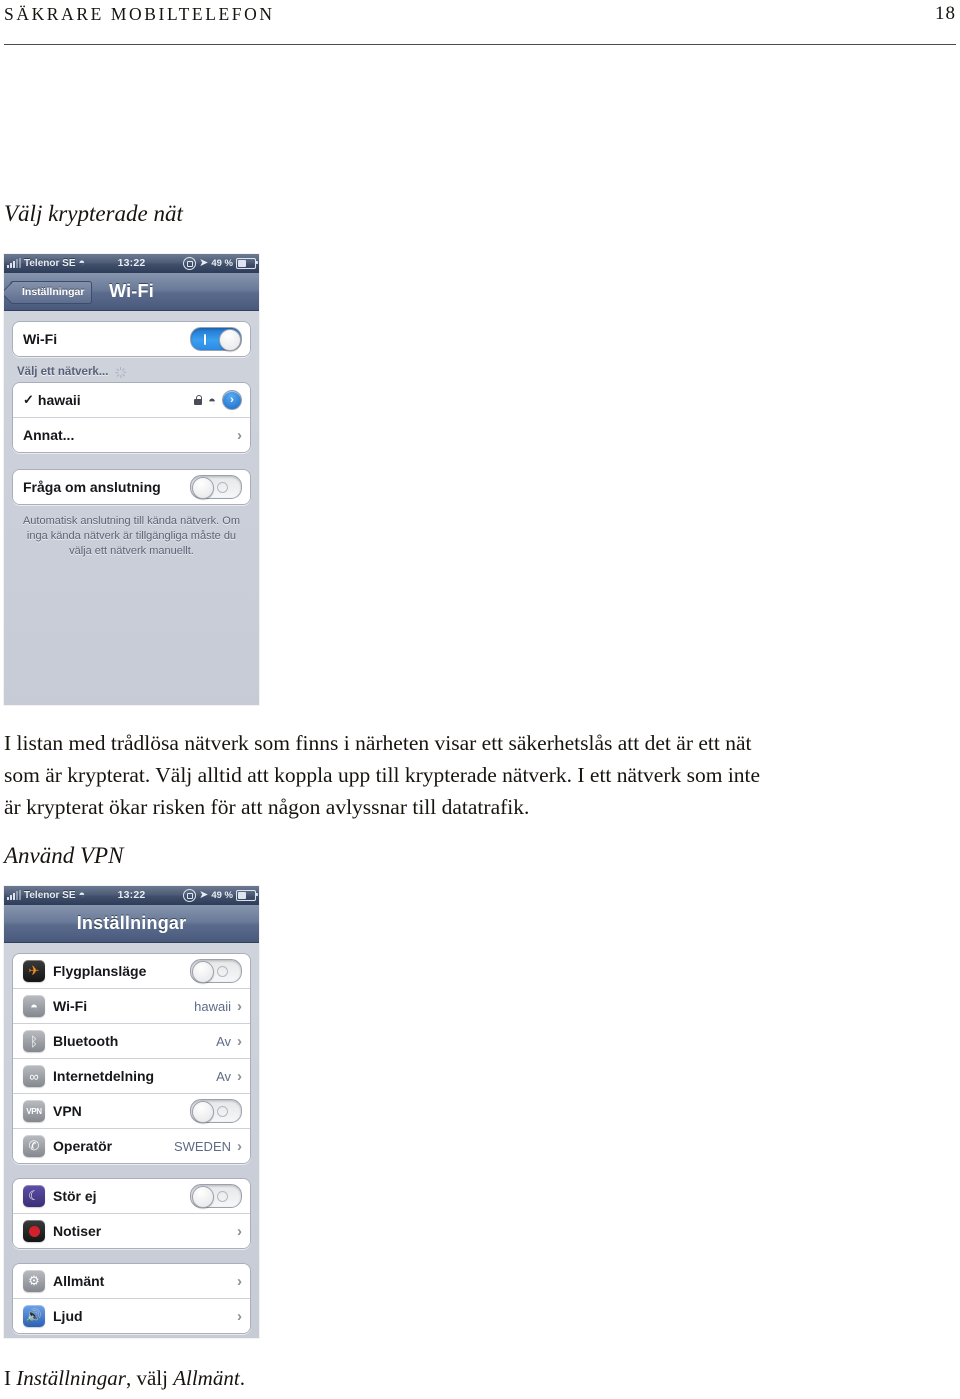  Describe the element at coordinates (34, 1111) in the screenshot. I see `vpn-icon: VPN` at that location.